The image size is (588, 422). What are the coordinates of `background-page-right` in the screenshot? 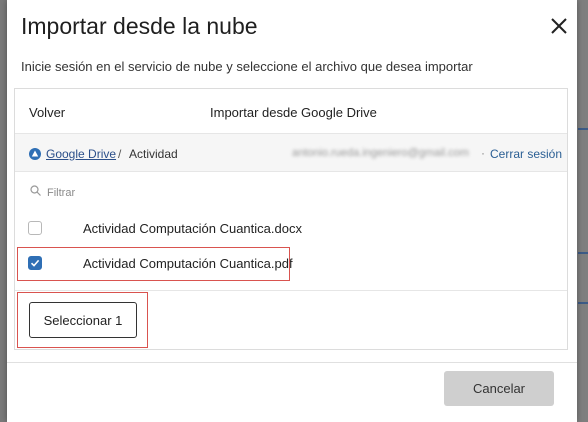 It's located at (582, 211).